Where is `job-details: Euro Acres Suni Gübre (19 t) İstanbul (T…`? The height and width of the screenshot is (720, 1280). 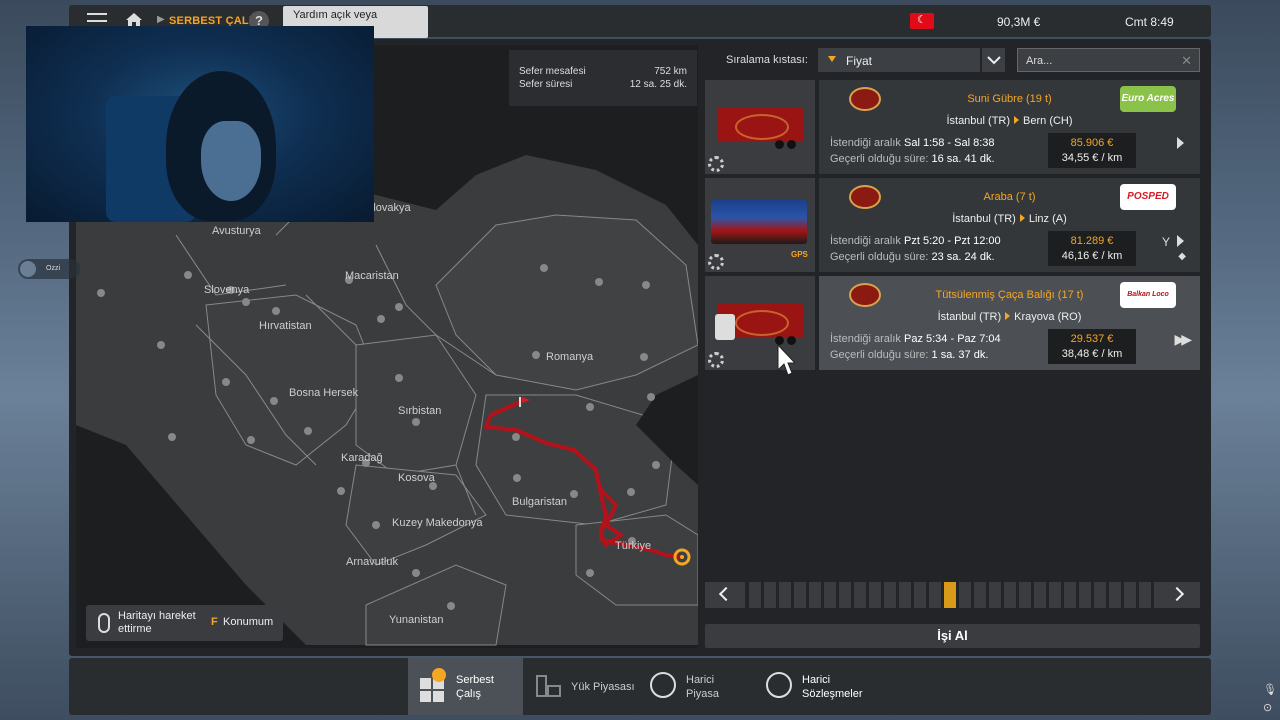
job-details: Euro Acres Suni Gübre (19 t) İstanbul (T… is located at coordinates (1009, 127).